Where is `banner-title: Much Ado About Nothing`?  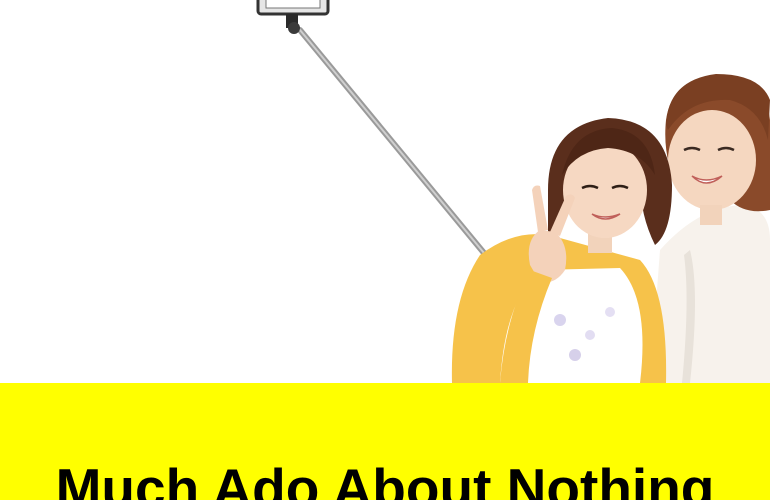
banner-title: Much Ado About Nothing is located at coordinates (385, 478).